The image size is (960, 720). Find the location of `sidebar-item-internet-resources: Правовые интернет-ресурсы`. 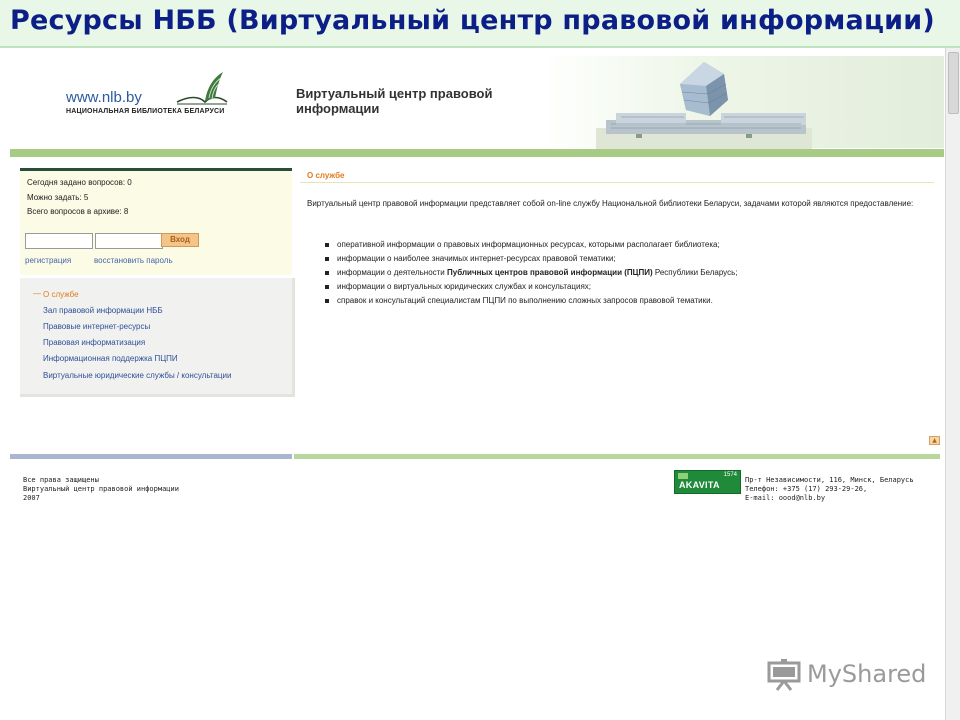

sidebar-item-internet-resources: Правовые интернет-ресурсы is located at coordinates (96, 326).